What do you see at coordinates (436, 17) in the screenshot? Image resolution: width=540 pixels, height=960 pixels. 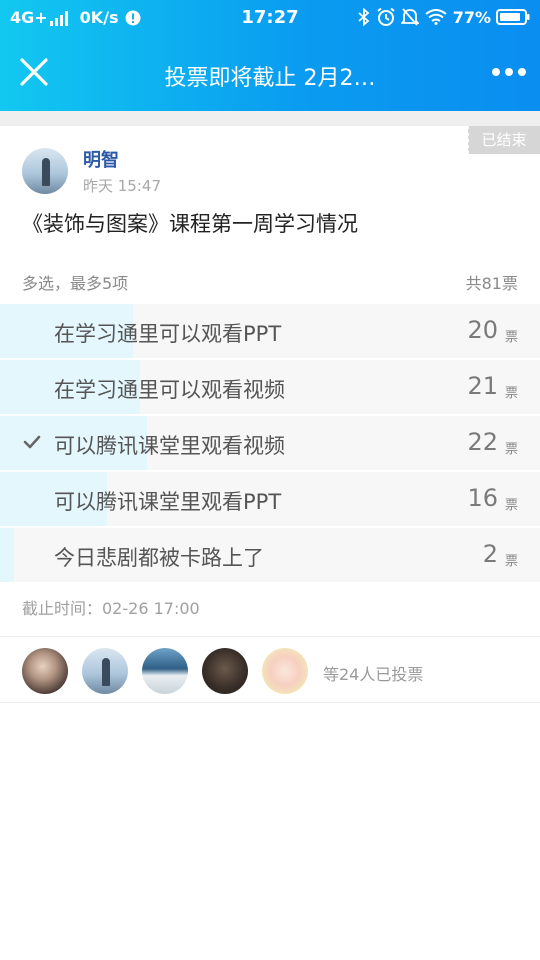 I see `wifi-icon` at bounding box center [436, 17].